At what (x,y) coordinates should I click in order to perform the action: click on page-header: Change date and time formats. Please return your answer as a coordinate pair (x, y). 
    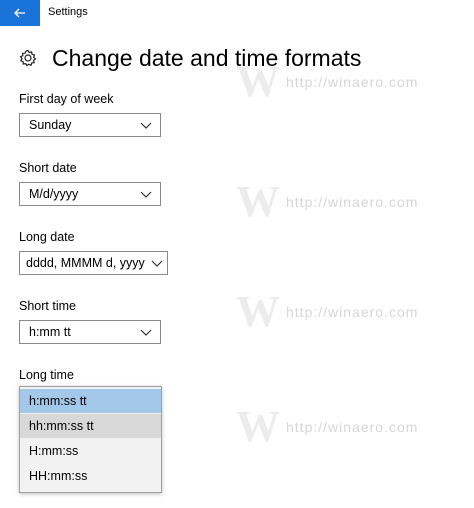
    Looking at the image, I should click on (189, 58).